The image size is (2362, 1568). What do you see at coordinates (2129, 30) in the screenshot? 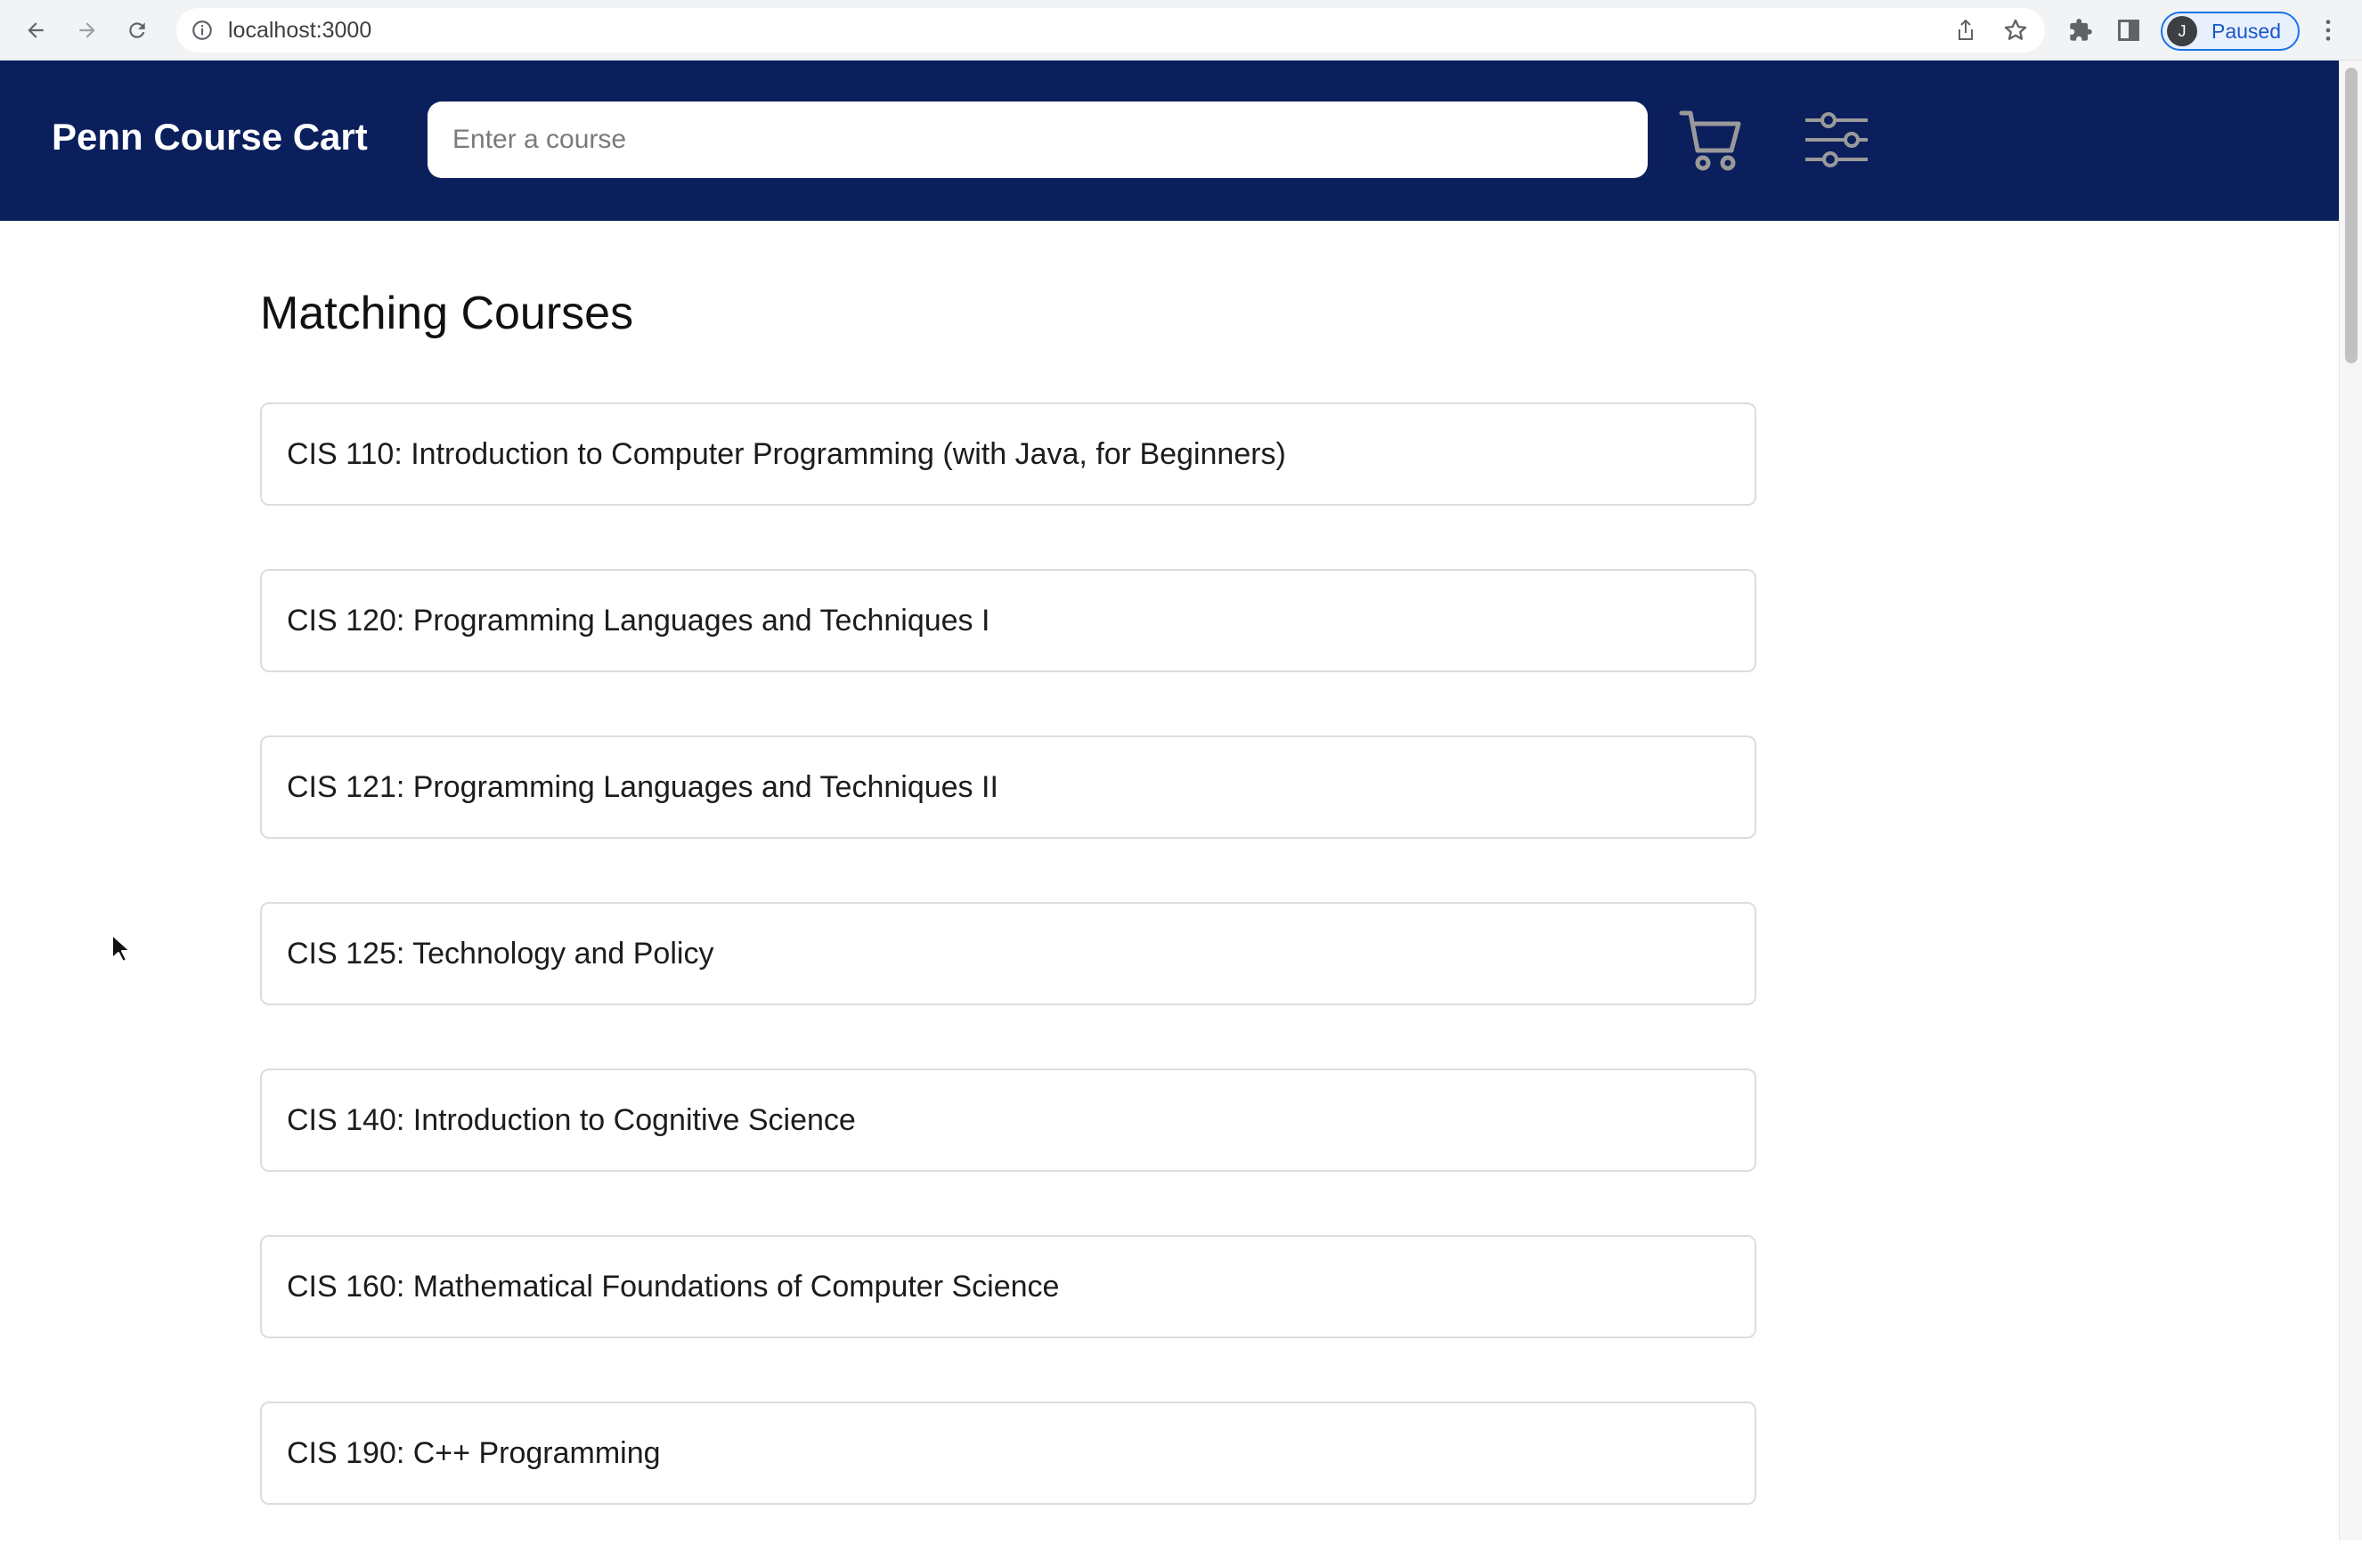
I see `side-panel-icon` at bounding box center [2129, 30].